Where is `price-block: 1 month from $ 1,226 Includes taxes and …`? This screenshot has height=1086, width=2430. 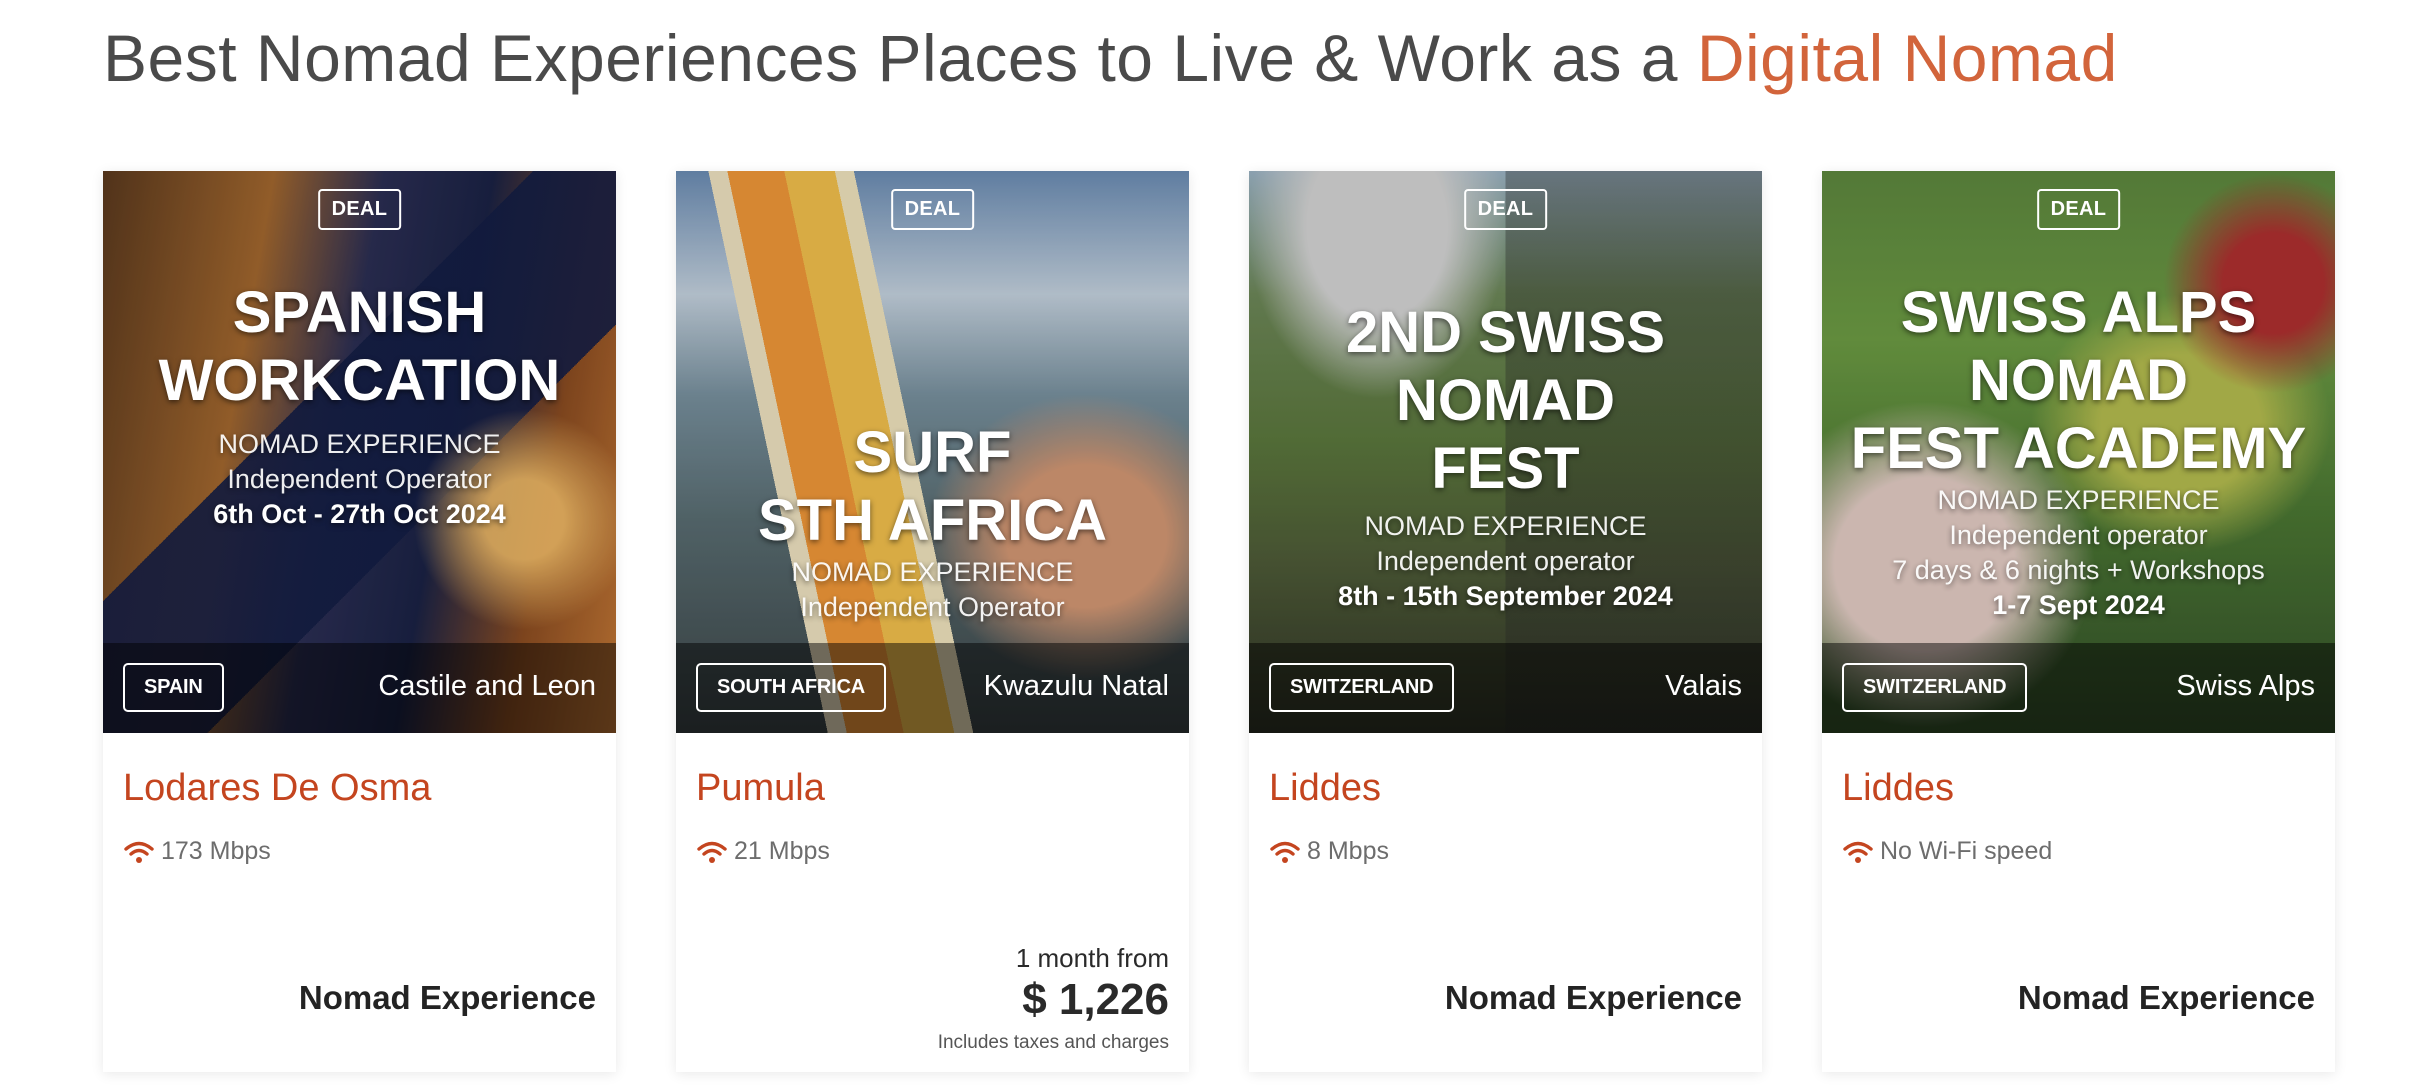 price-block: 1 month from $ 1,226 Includes taxes and … is located at coordinates (1053, 998).